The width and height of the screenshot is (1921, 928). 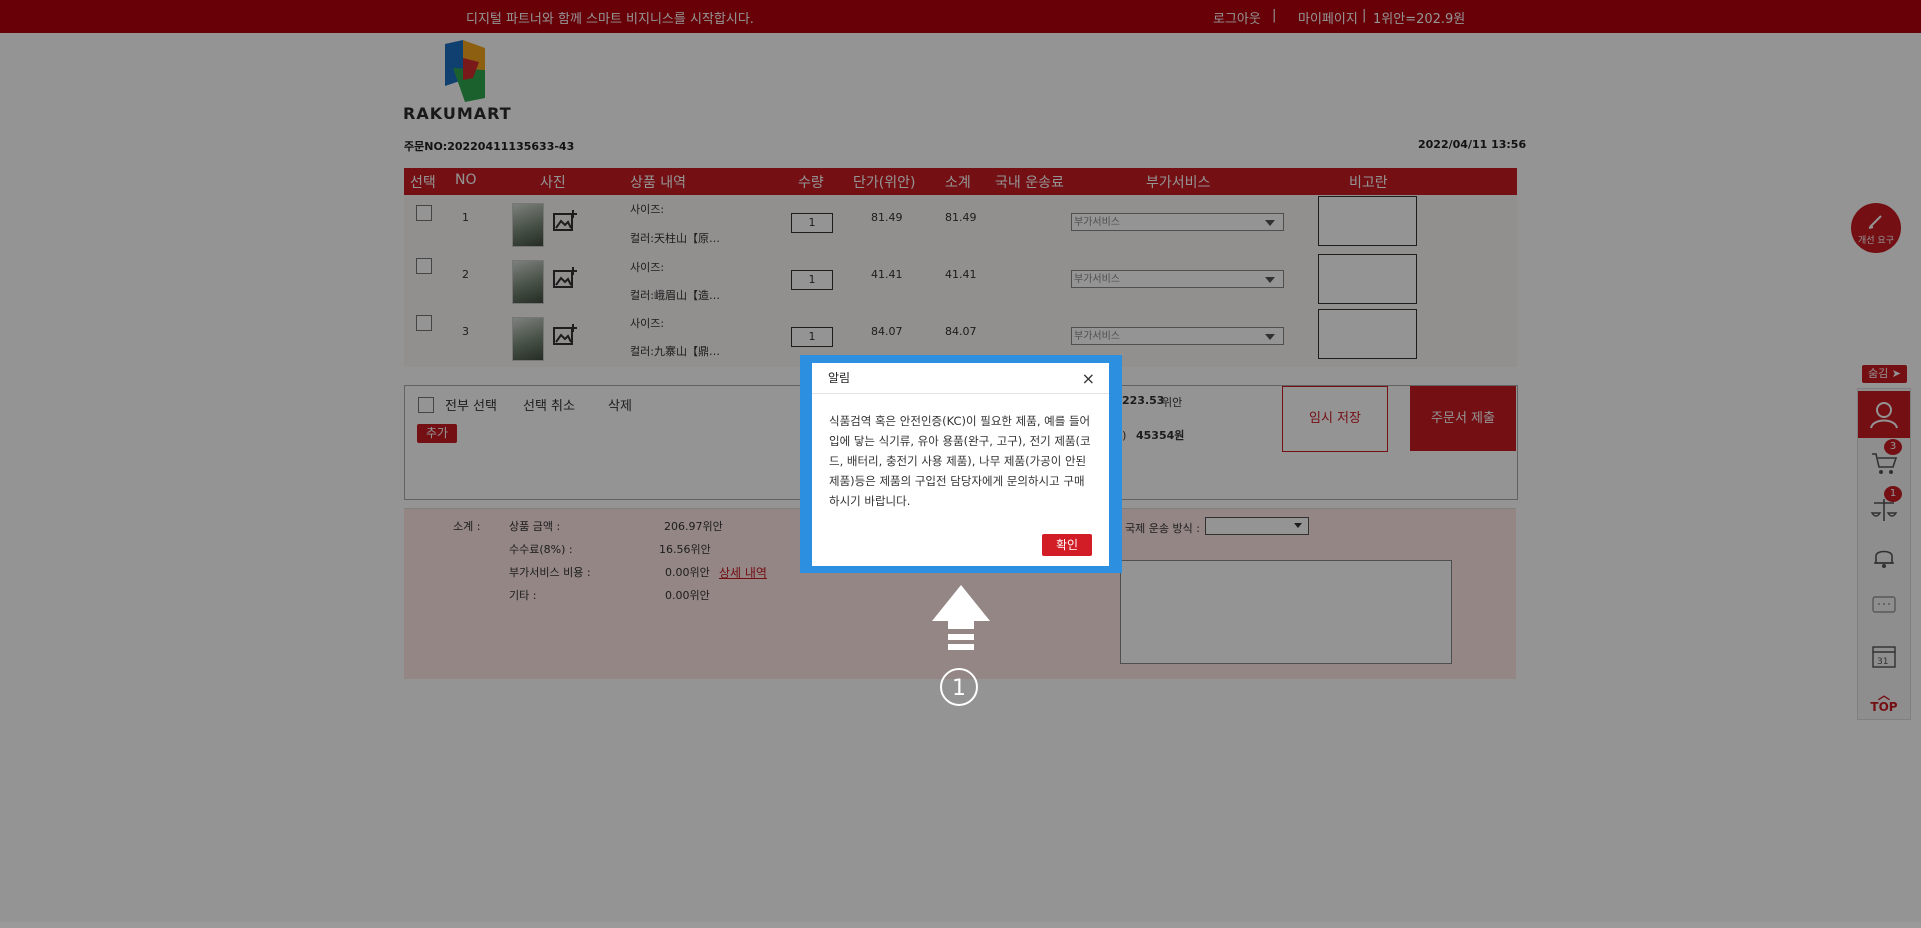 What do you see at coordinates (960, 925) in the screenshot?
I see `horizontal-scrollbar` at bounding box center [960, 925].